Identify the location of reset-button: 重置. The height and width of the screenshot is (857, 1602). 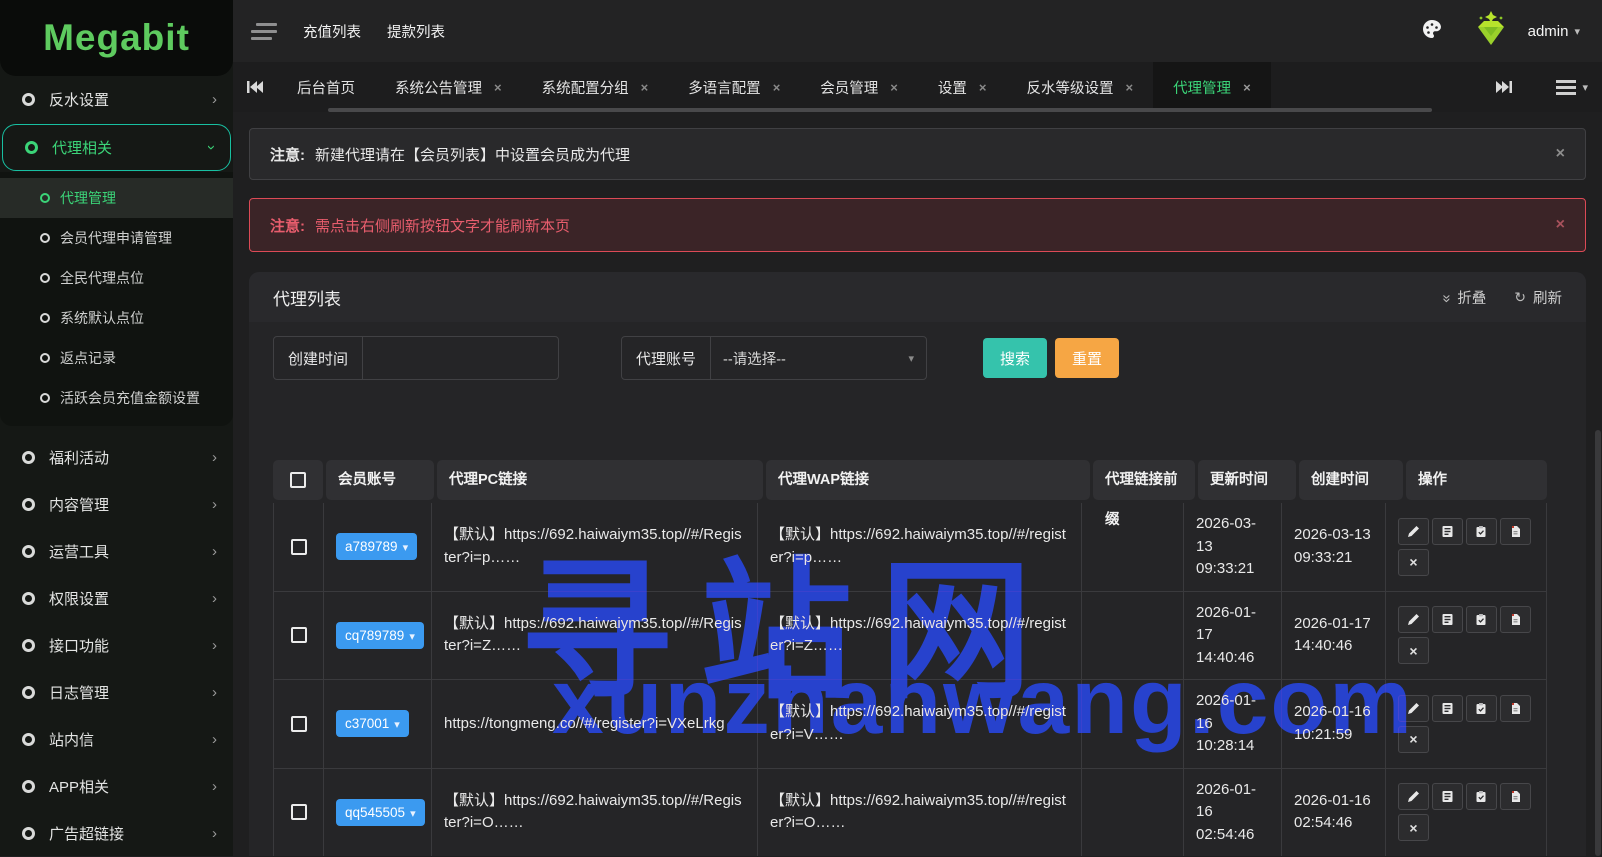
(1087, 358).